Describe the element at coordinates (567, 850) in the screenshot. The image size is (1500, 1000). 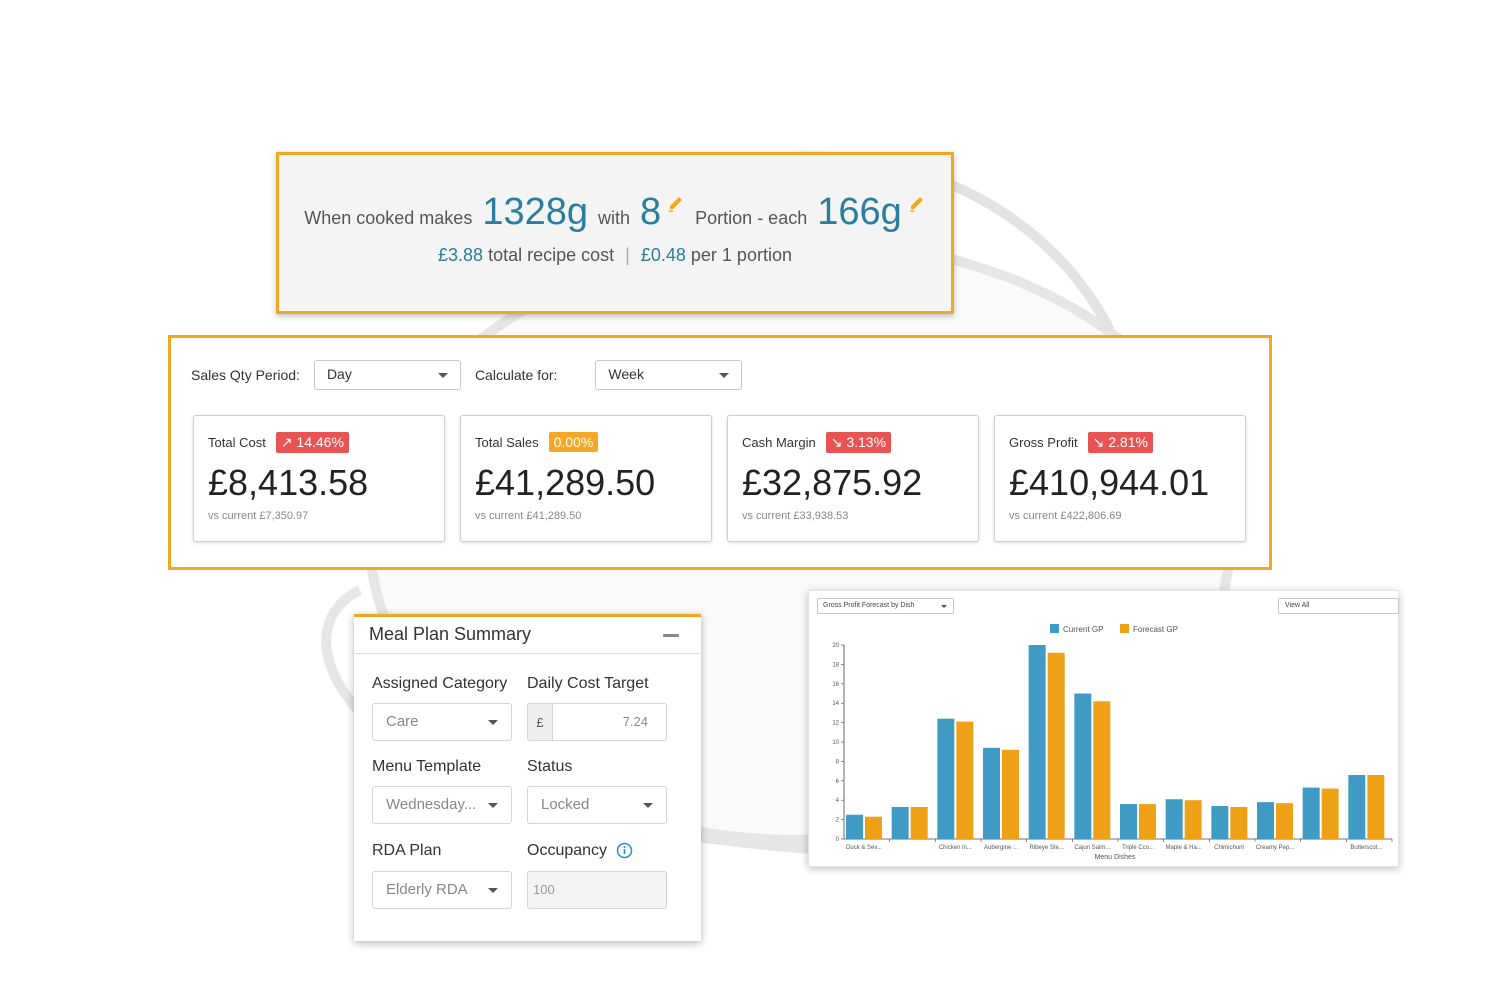
I see `occupancy-label: Occupancy` at that location.